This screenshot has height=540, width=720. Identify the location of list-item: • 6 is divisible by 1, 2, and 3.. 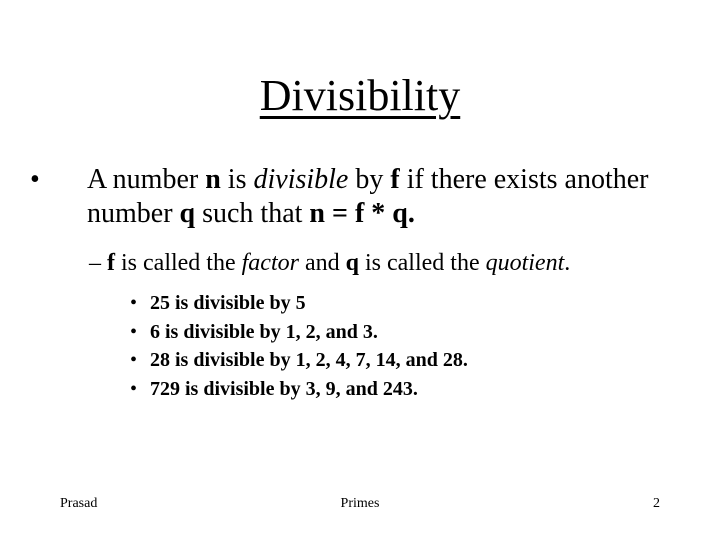
(410, 332).